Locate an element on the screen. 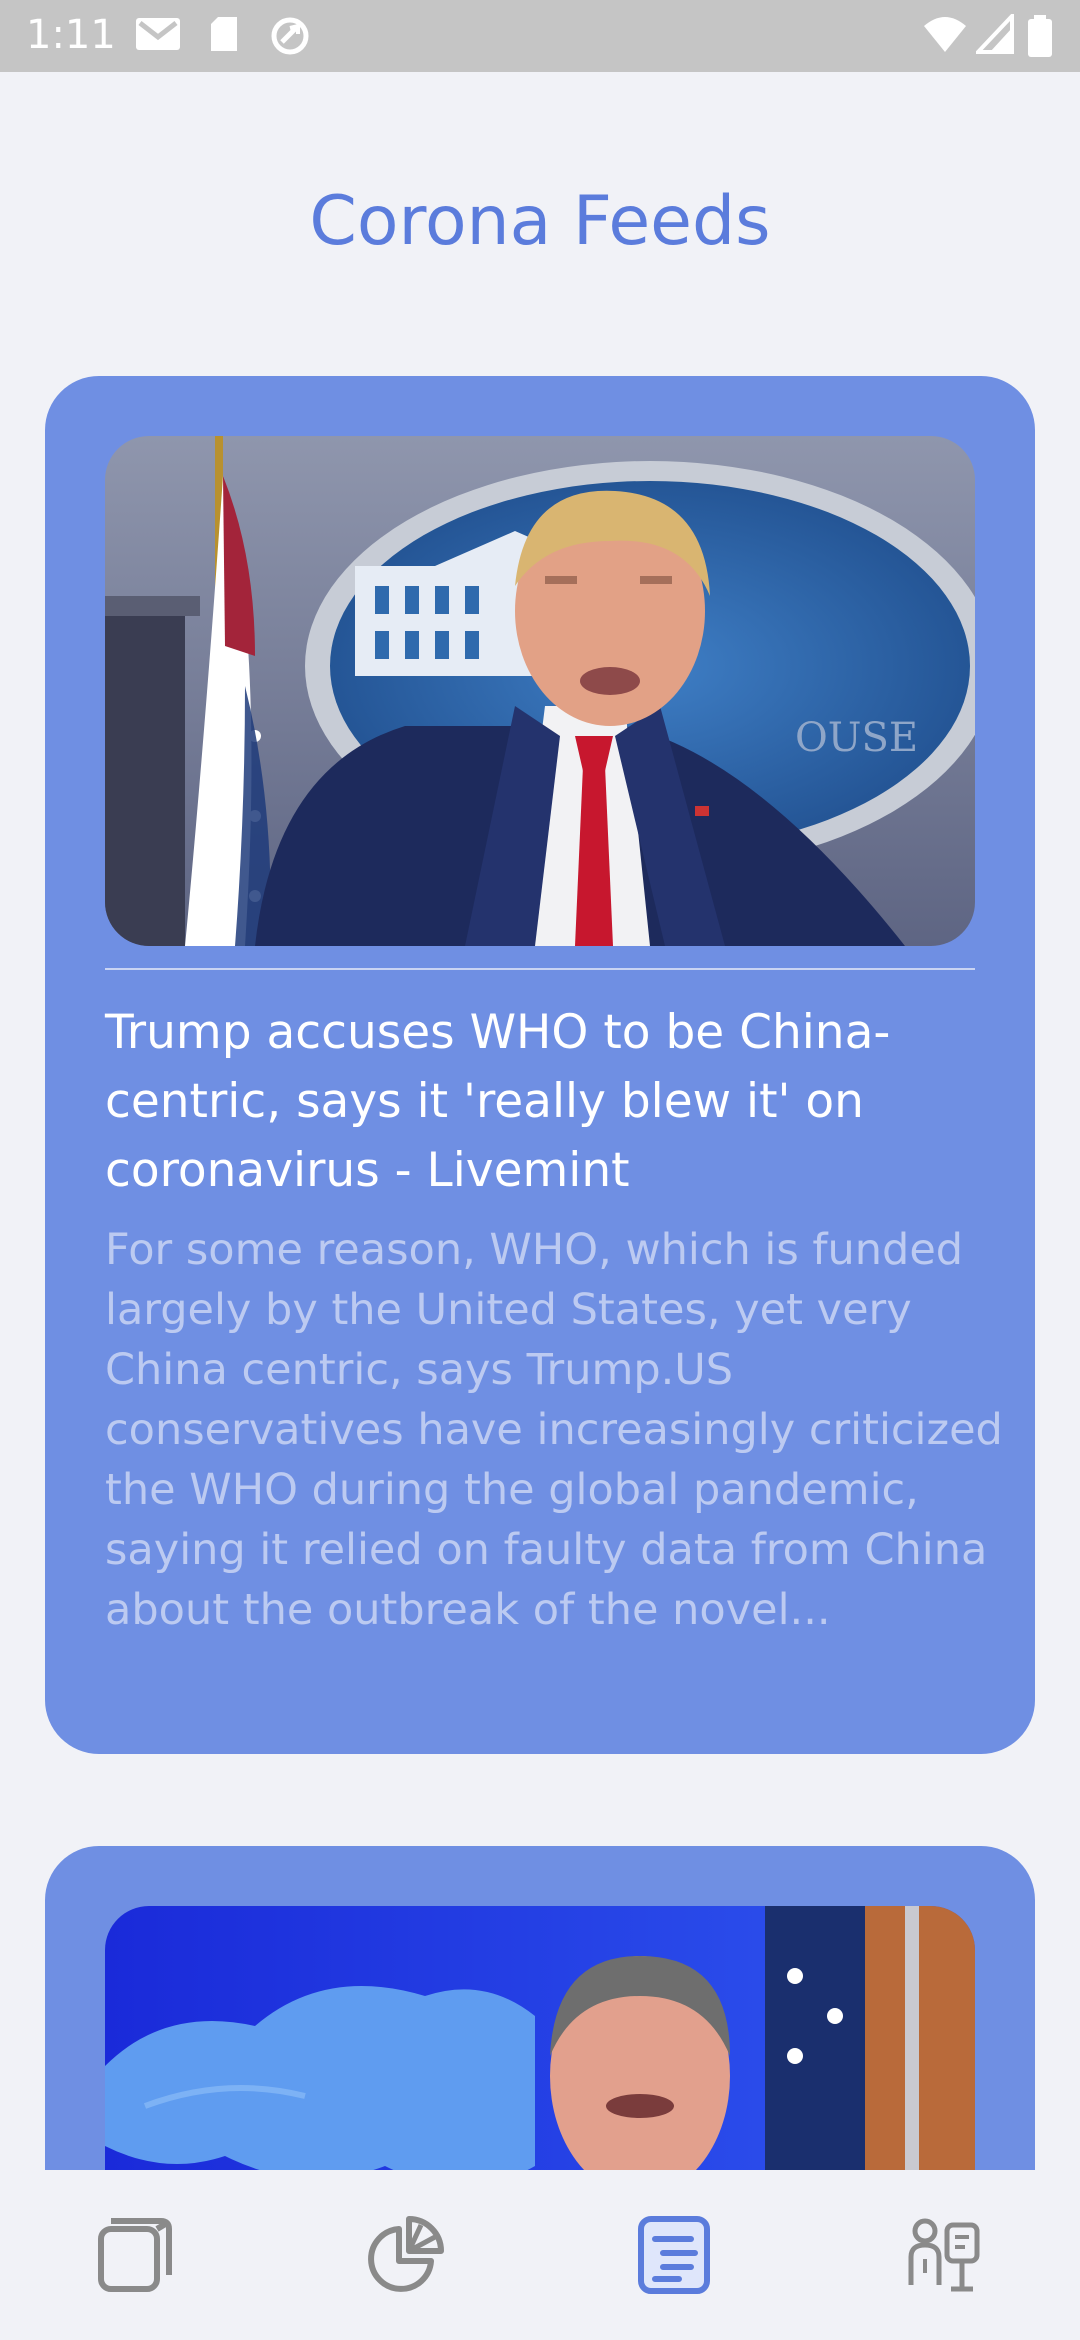 The image size is (1080, 2340). news-list-icon is located at coordinates (674, 2255).